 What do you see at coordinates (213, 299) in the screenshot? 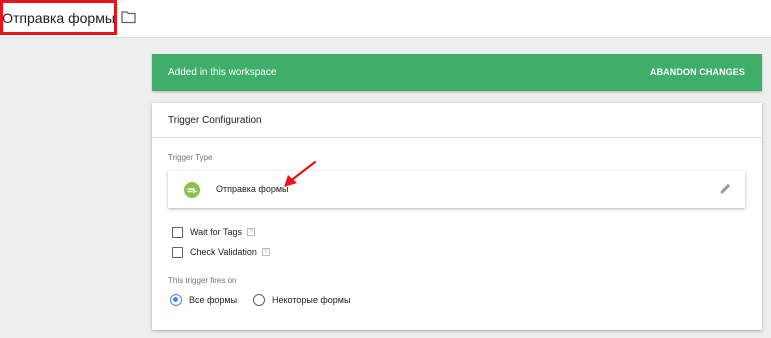
I see `all-forms-label: Все формы` at bounding box center [213, 299].